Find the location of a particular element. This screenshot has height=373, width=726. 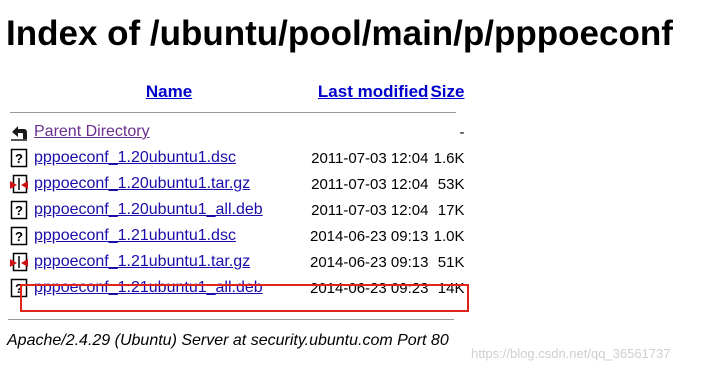

last-modified-column-header: Last modified is located at coordinates (367, 92).